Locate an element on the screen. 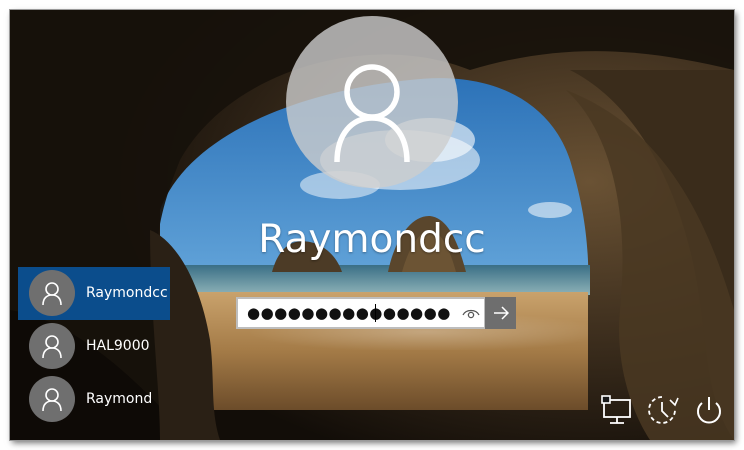  user-list-item: Raymondcc is located at coordinates (94, 293).